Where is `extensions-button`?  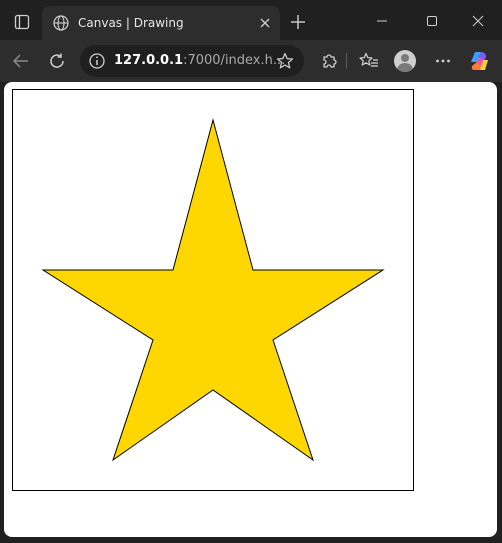 extensions-button is located at coordinates (329, 61).